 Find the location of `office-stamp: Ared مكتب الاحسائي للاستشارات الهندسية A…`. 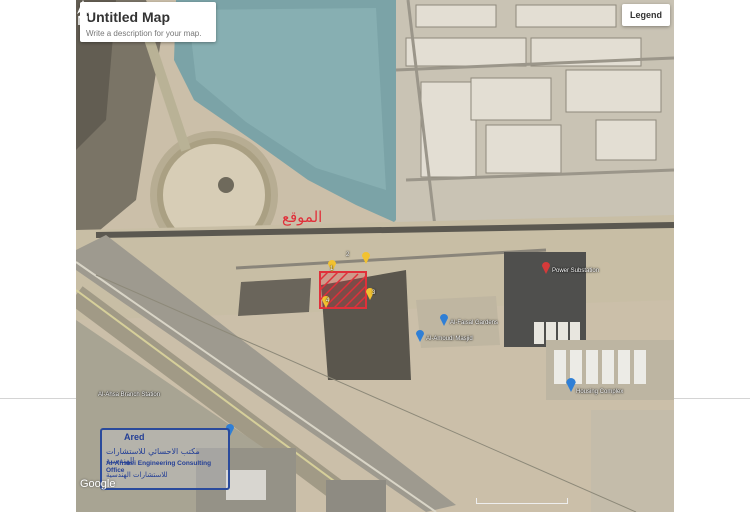

office-stamp: Ared مكتب الاحسائي للاستشارات الهندسية A… is located at coordinates (165, 459).